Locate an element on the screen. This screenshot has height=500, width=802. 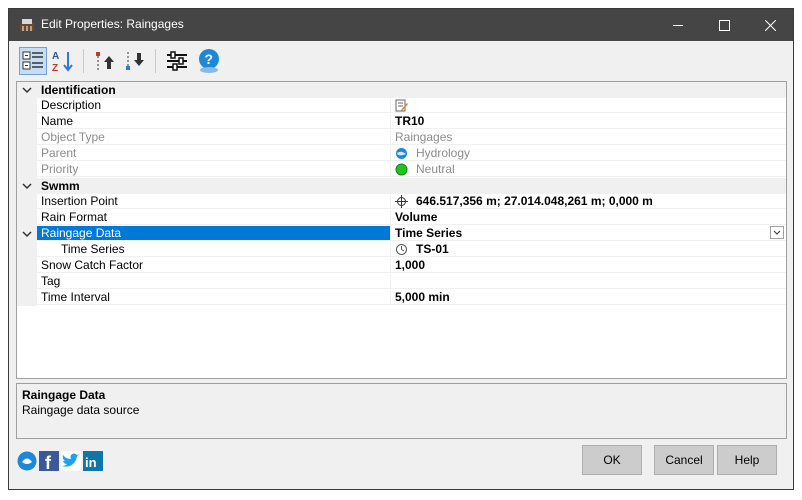
maximize-icon is located at coordinates (724, 25).